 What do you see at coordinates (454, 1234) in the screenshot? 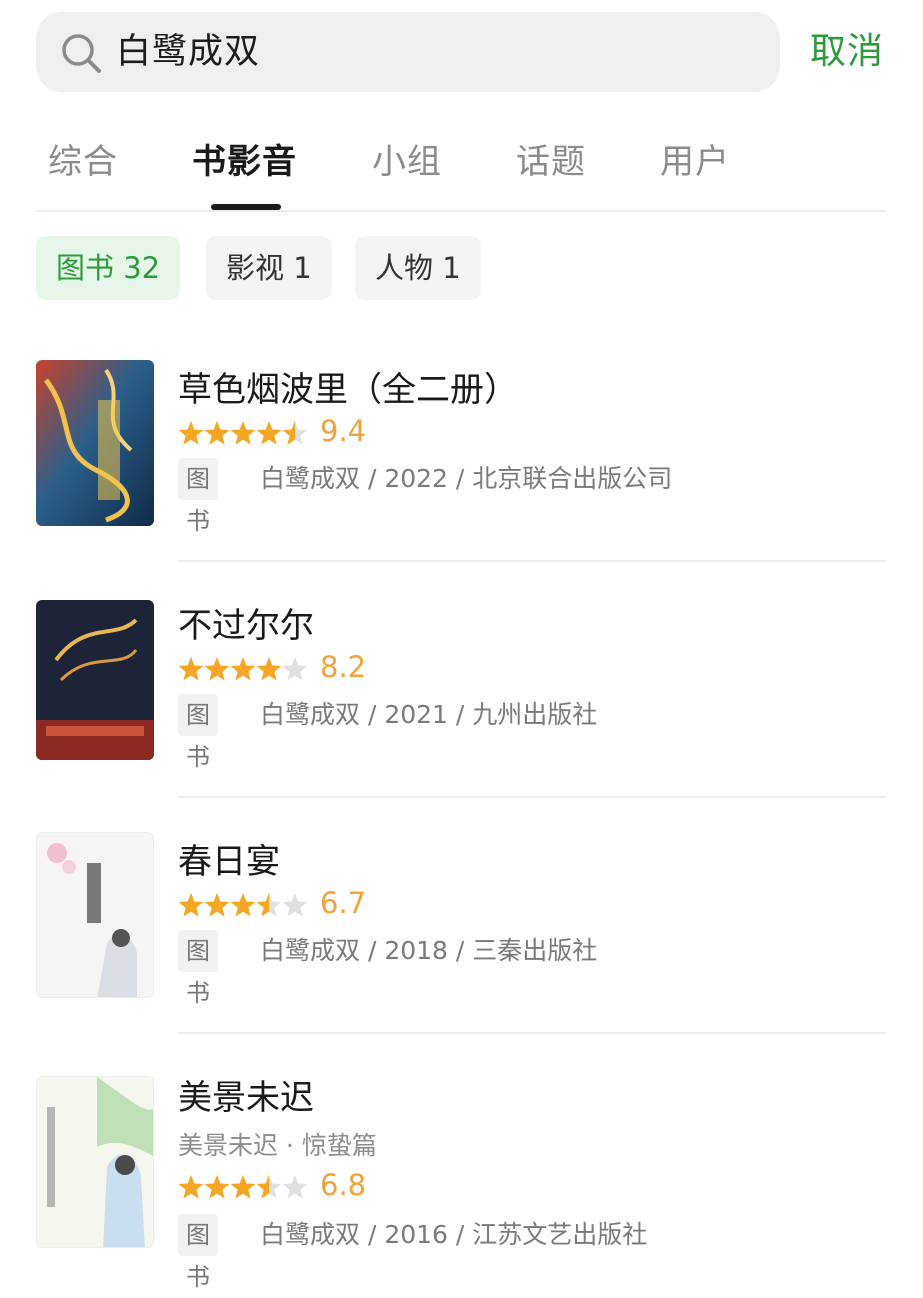
I see `author-year-publisher: 白鹭成双 / 2016 / 江苏文艺出版社` at bounding box center [454, 1234].